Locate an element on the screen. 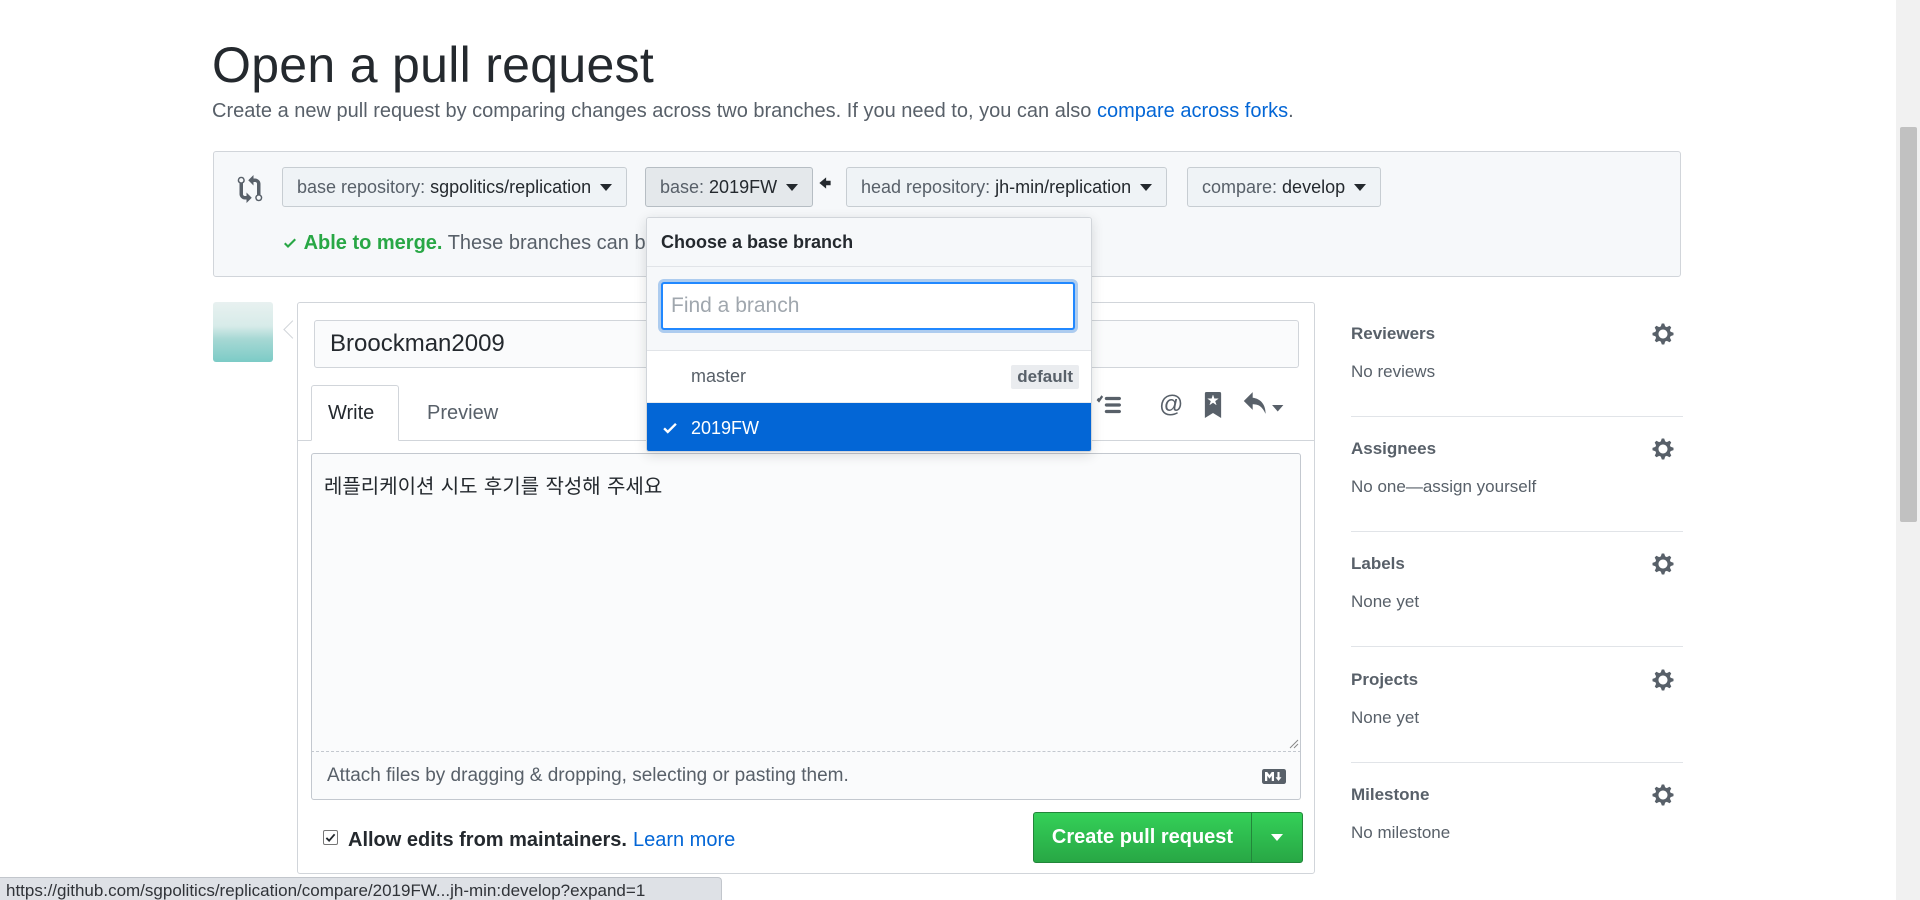  page-scrollbar is located at coordinates (1908, 450).